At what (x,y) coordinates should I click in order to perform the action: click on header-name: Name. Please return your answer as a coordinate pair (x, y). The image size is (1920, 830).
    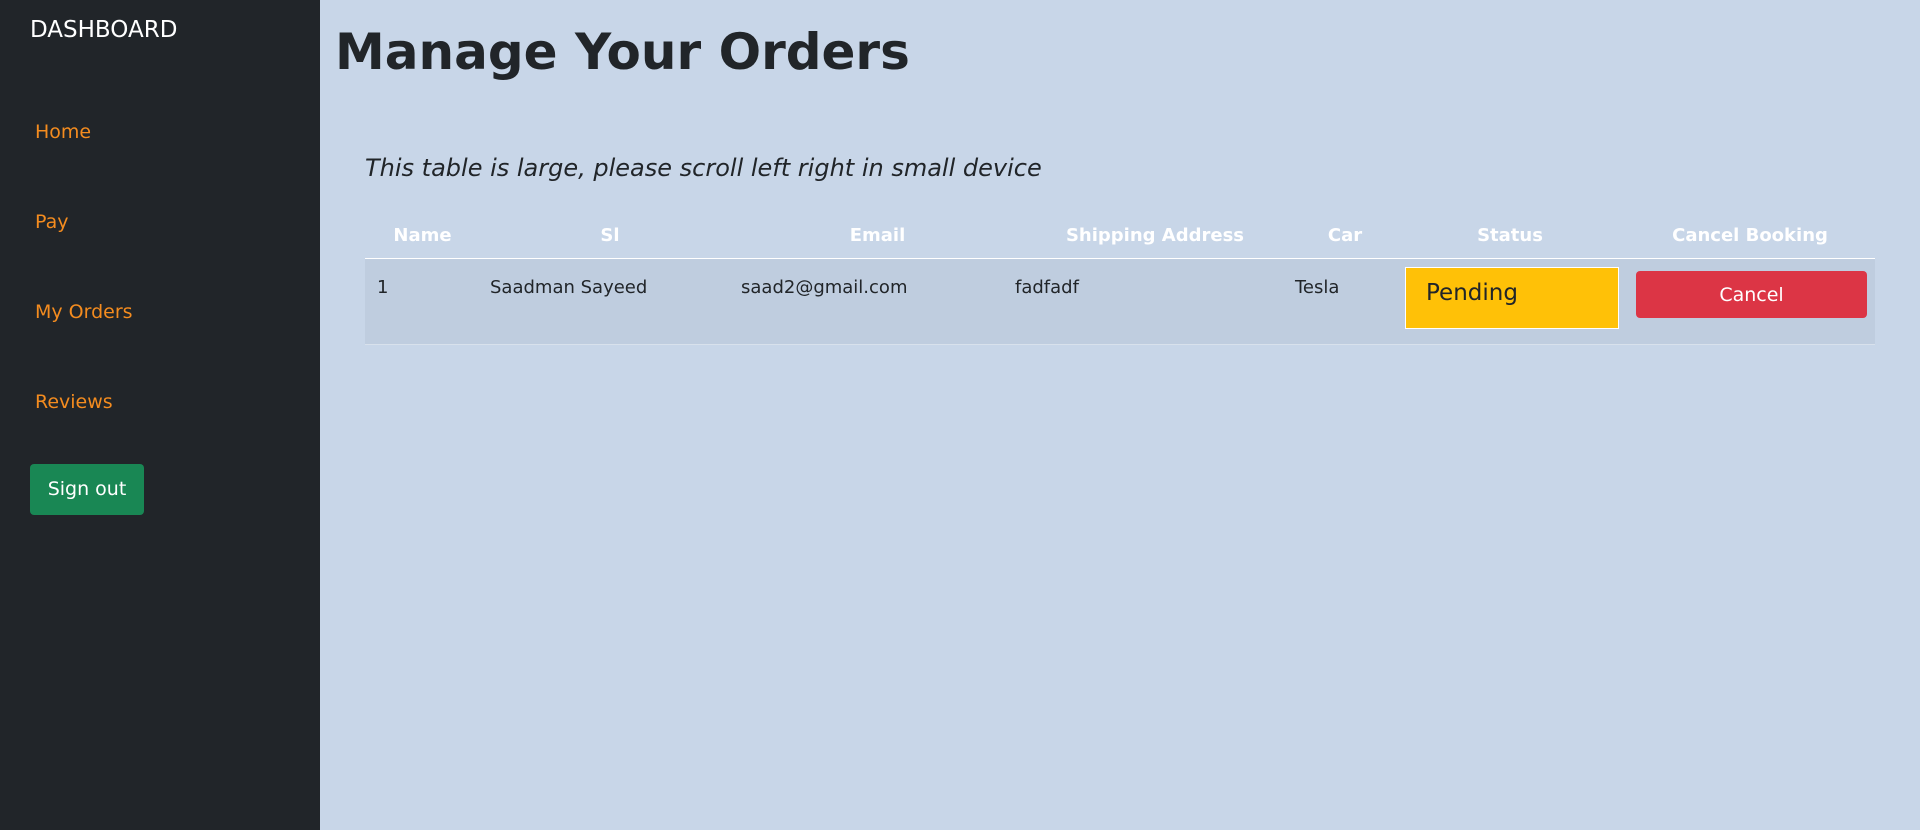
    Looking at the image, I should click on (422, 236).